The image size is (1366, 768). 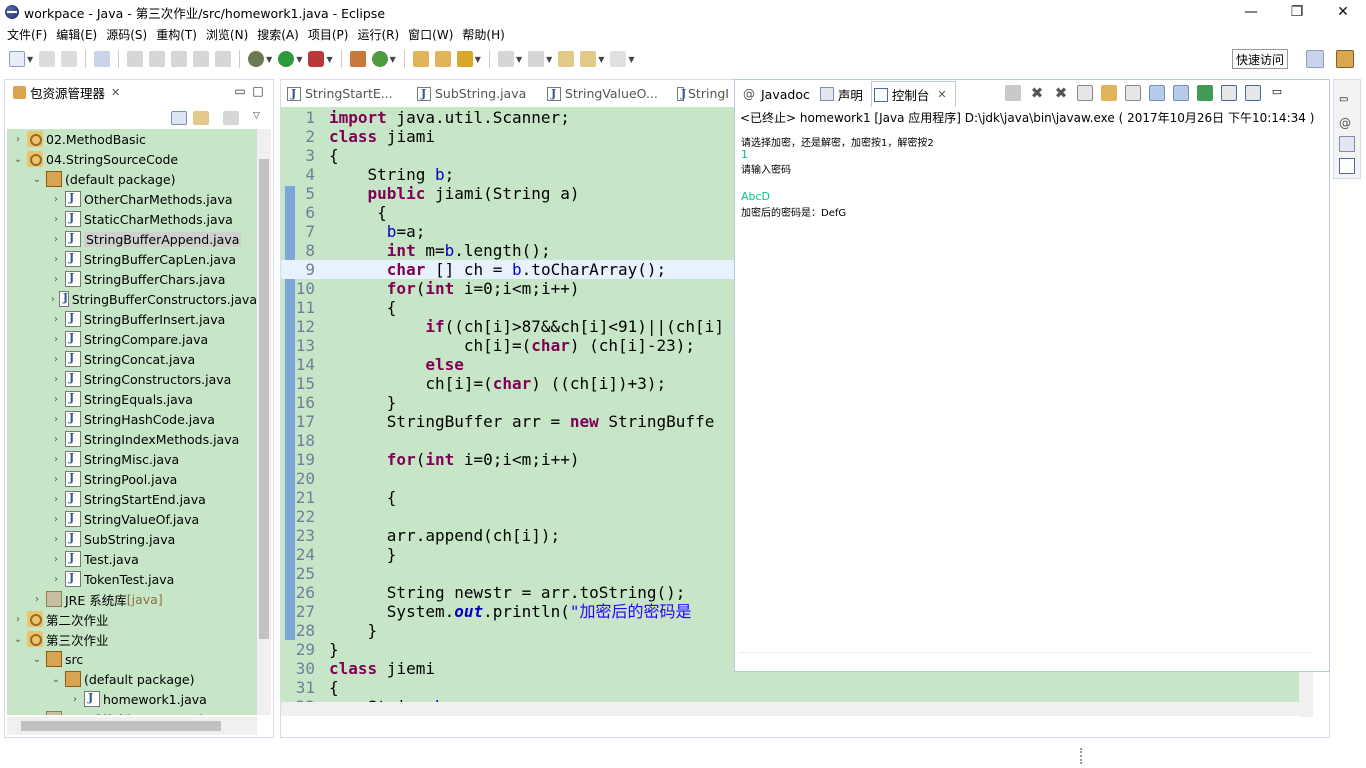 I want to click on new-java-project-icon, so click(x=357, y=59).